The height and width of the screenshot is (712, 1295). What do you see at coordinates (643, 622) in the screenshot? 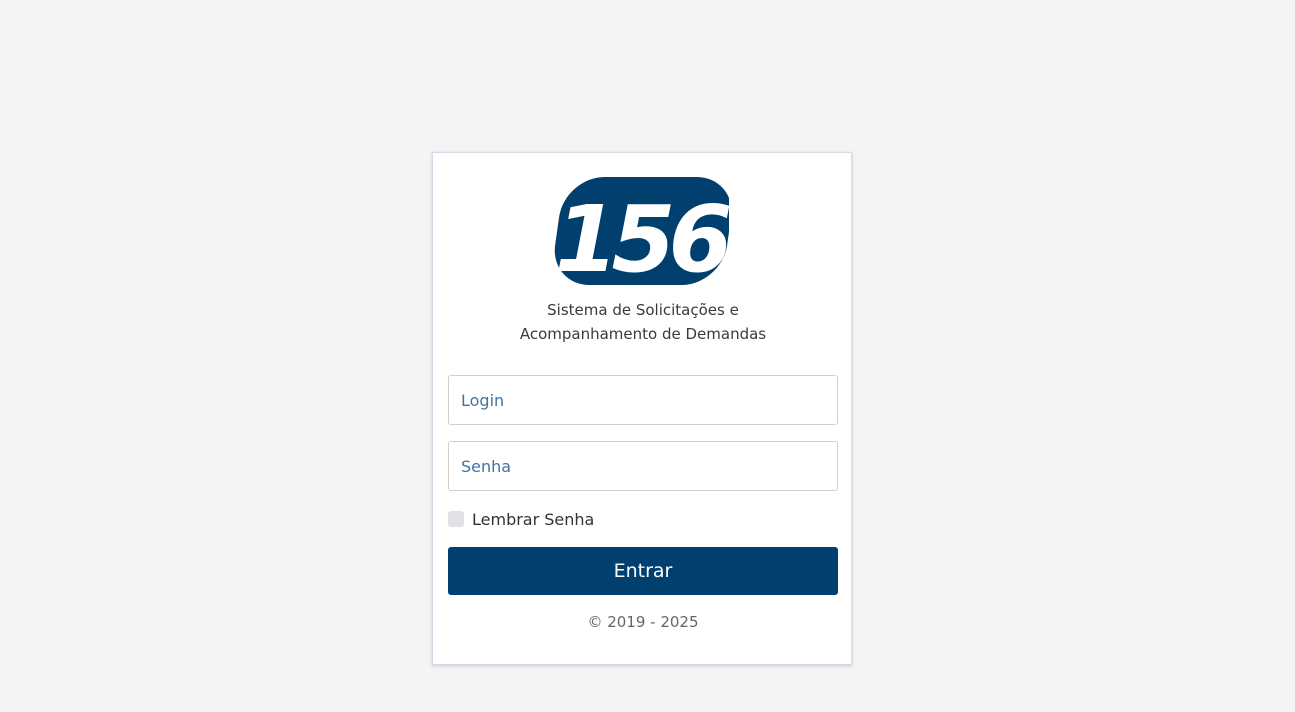
I see `copyright-text: © 2019 - 2025` at bounding box center [643, 622].